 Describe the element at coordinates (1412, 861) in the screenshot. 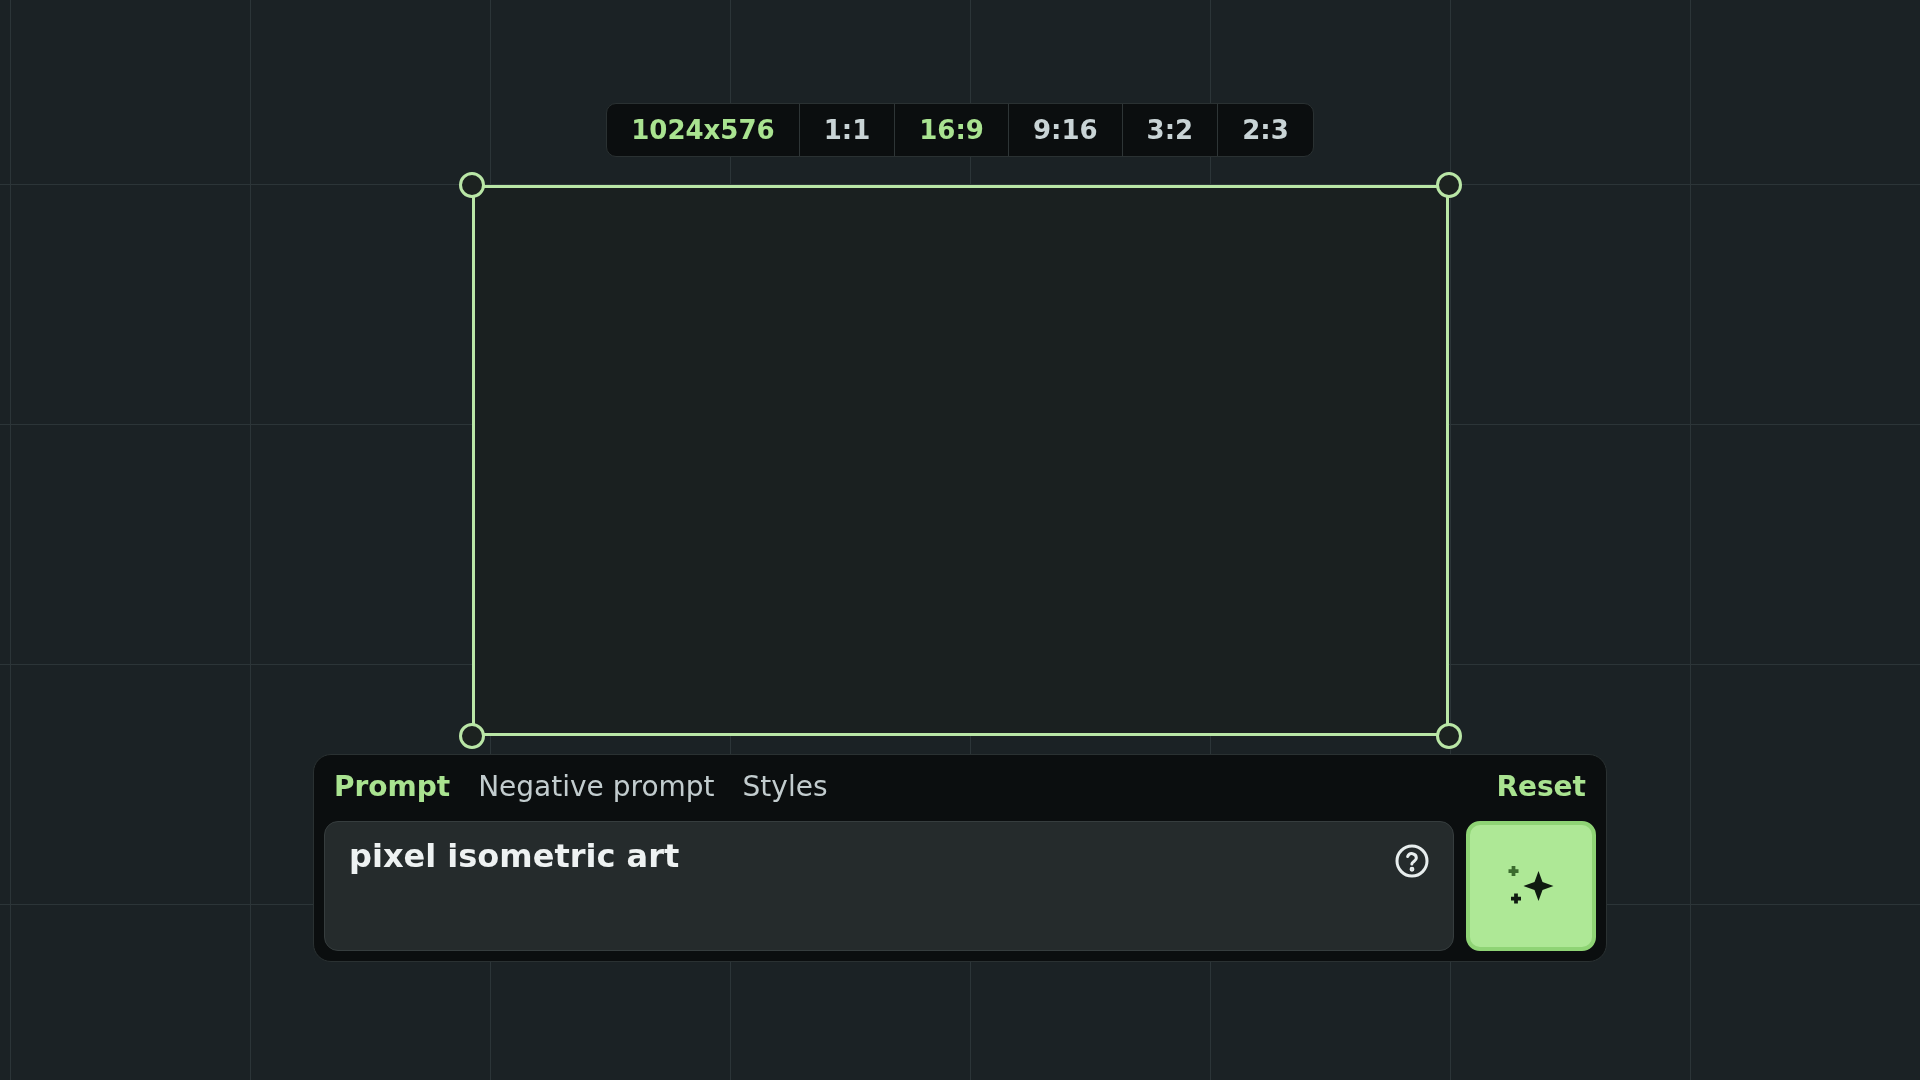

I see `help-icon` at that location.